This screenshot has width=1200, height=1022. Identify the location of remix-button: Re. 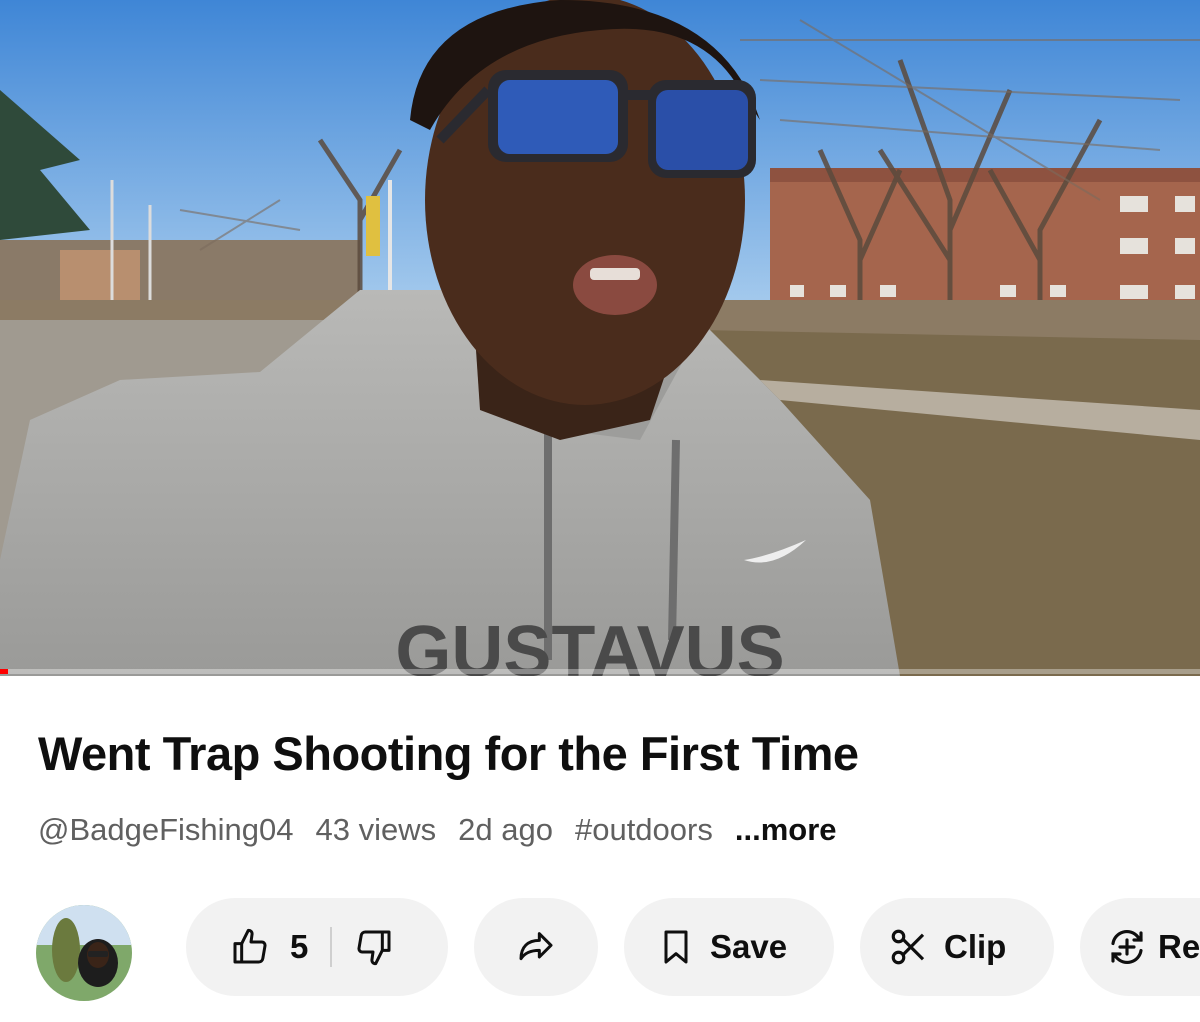
(1140, 947).